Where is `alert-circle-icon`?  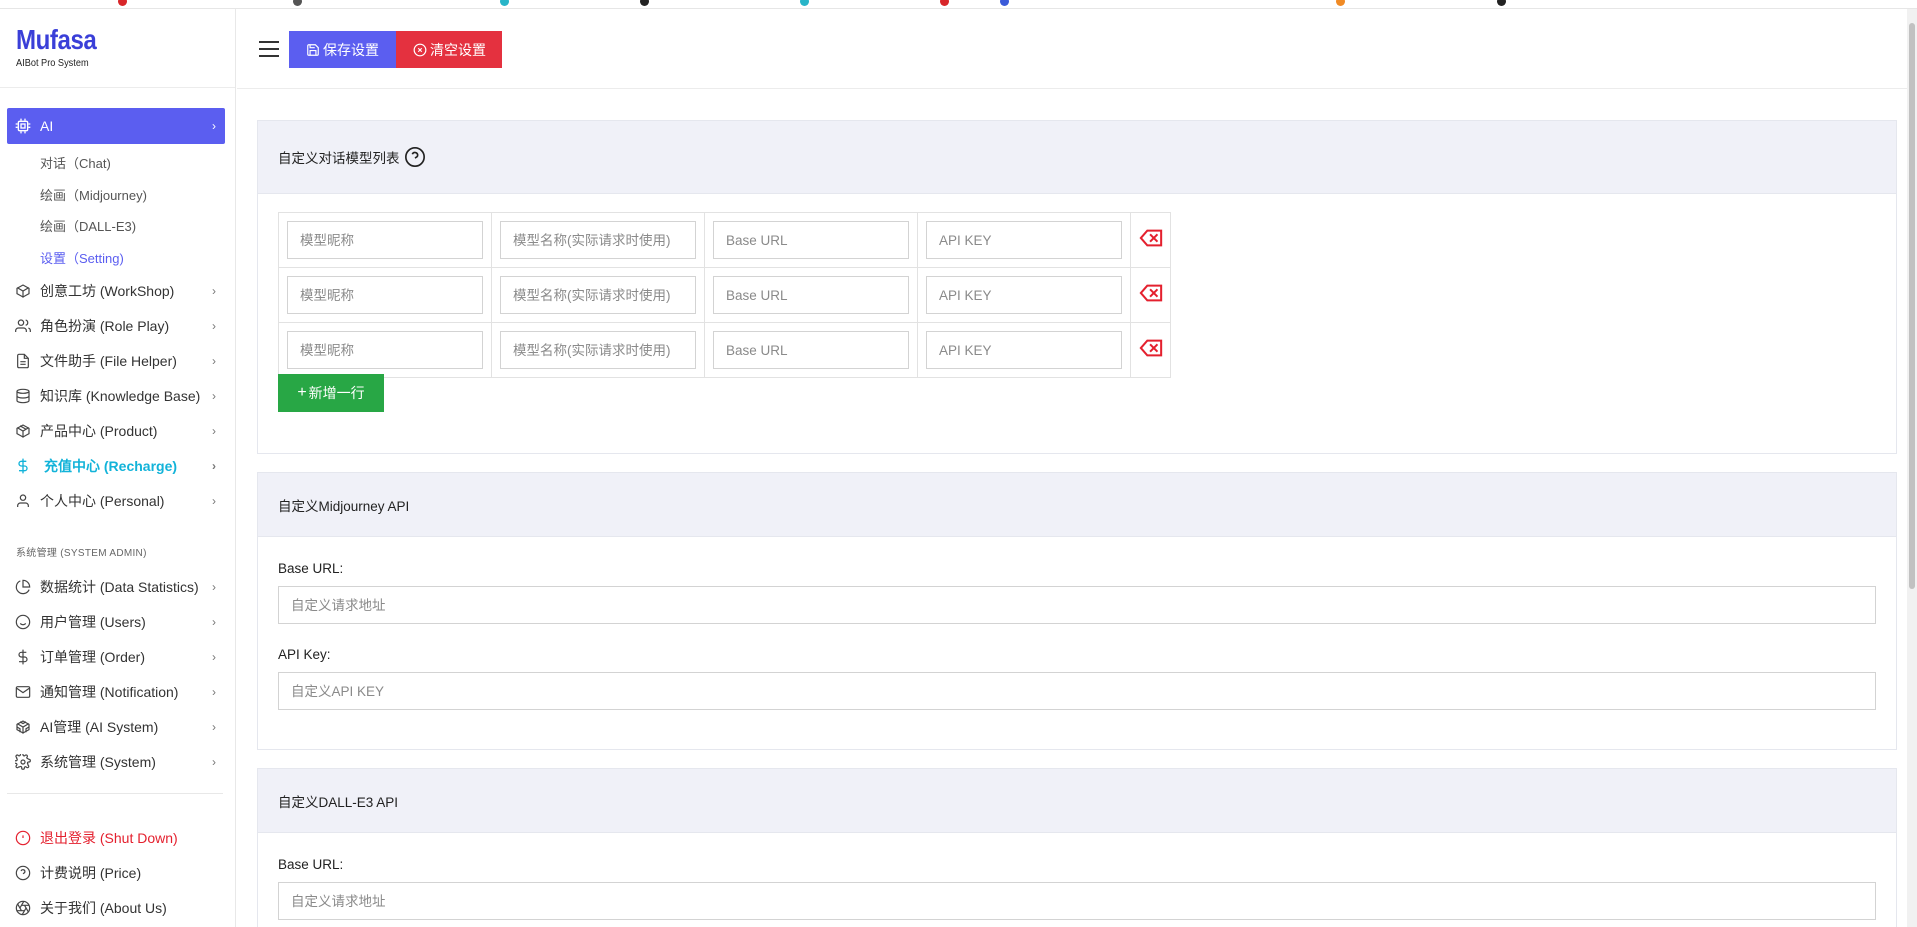 alert-circle-icon is located at coordinates (23, 838).